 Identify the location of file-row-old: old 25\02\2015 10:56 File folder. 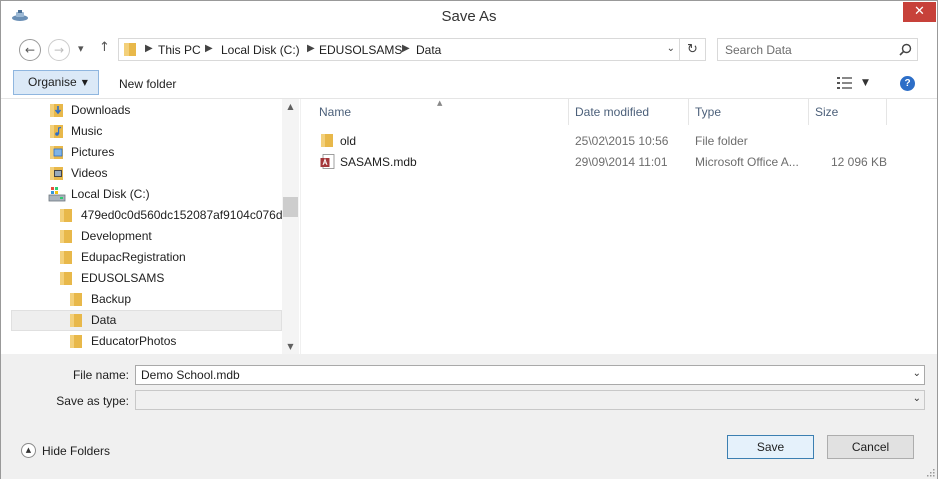
(600, 141).